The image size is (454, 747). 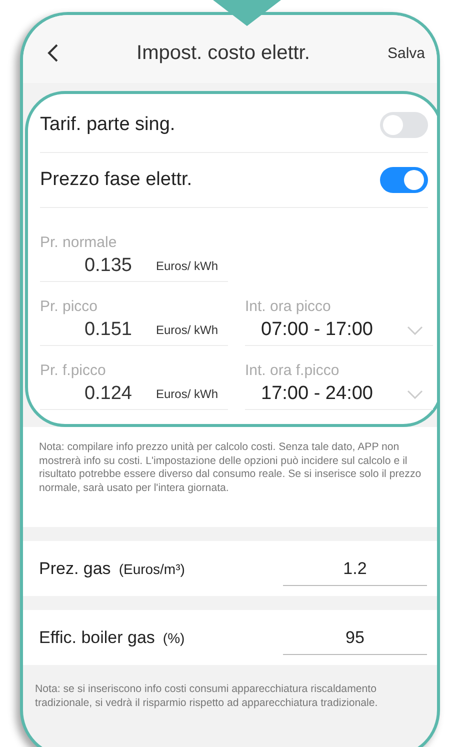 What do you see at coordinates (116, 180) in the screenshot?
I see `toggle-label: Prezzo fase elettr.` at bounding box center [116, 180].